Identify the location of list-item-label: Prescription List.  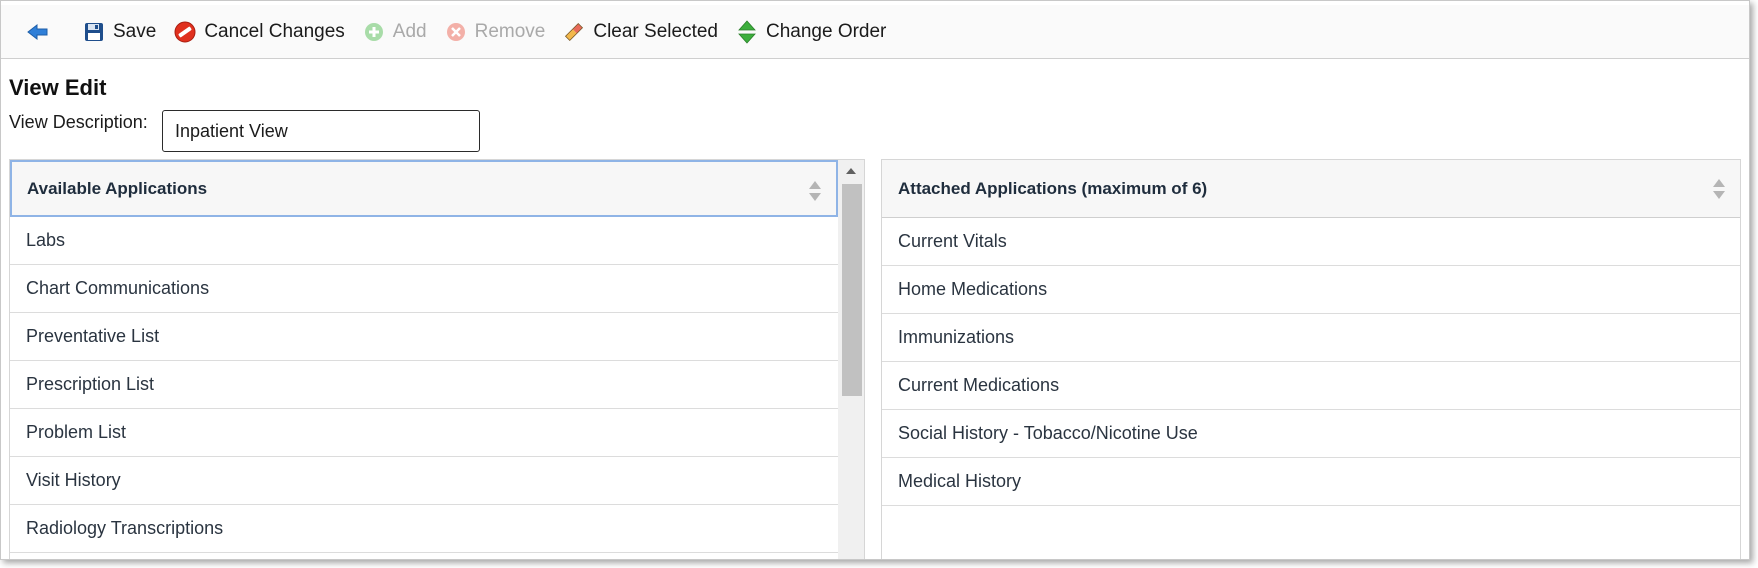
(90, 384).